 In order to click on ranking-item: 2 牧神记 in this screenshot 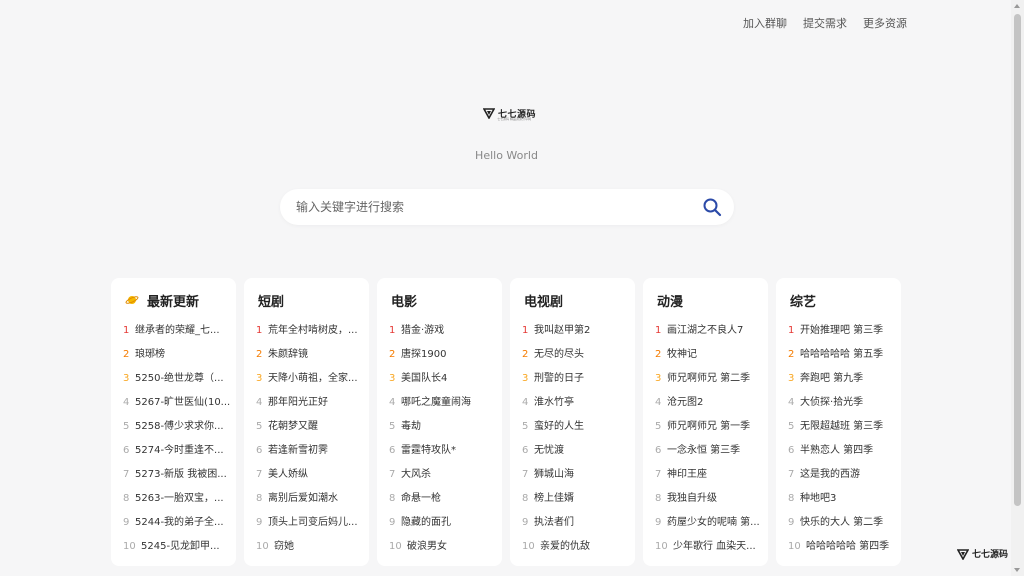, I will do `click(711, 360)`.